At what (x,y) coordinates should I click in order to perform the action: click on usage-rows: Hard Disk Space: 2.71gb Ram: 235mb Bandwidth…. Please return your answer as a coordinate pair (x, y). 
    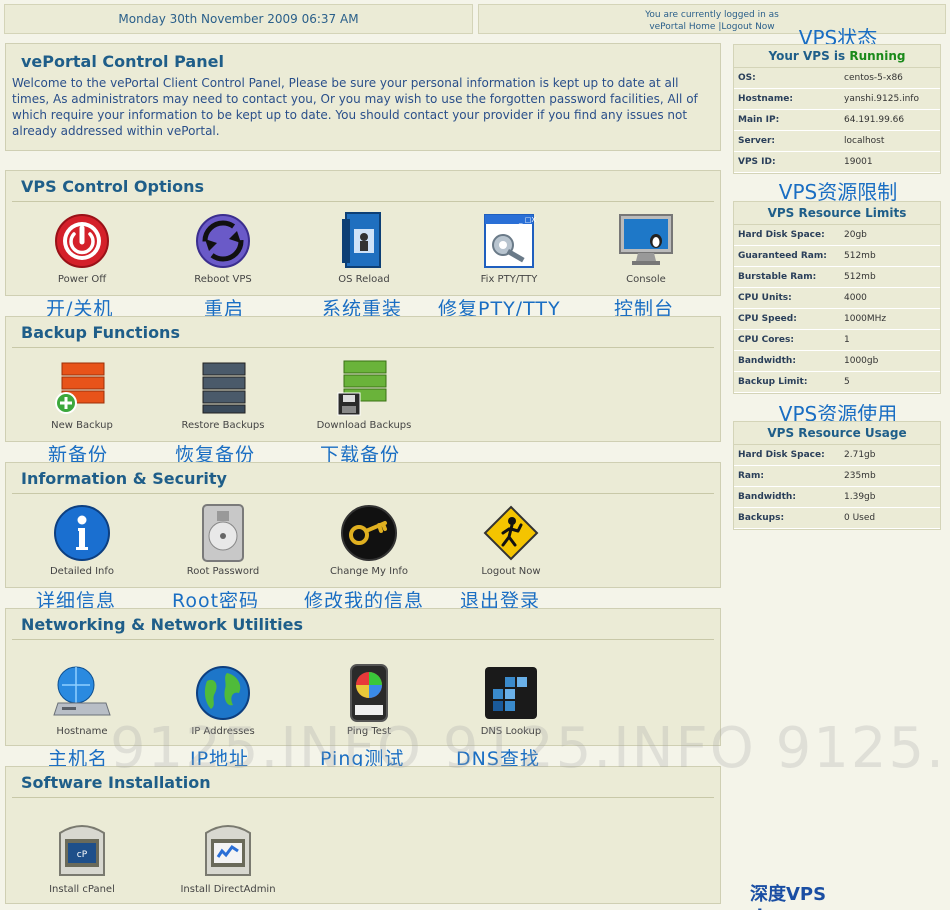
    Looking at the image, I should click on (837, 487).